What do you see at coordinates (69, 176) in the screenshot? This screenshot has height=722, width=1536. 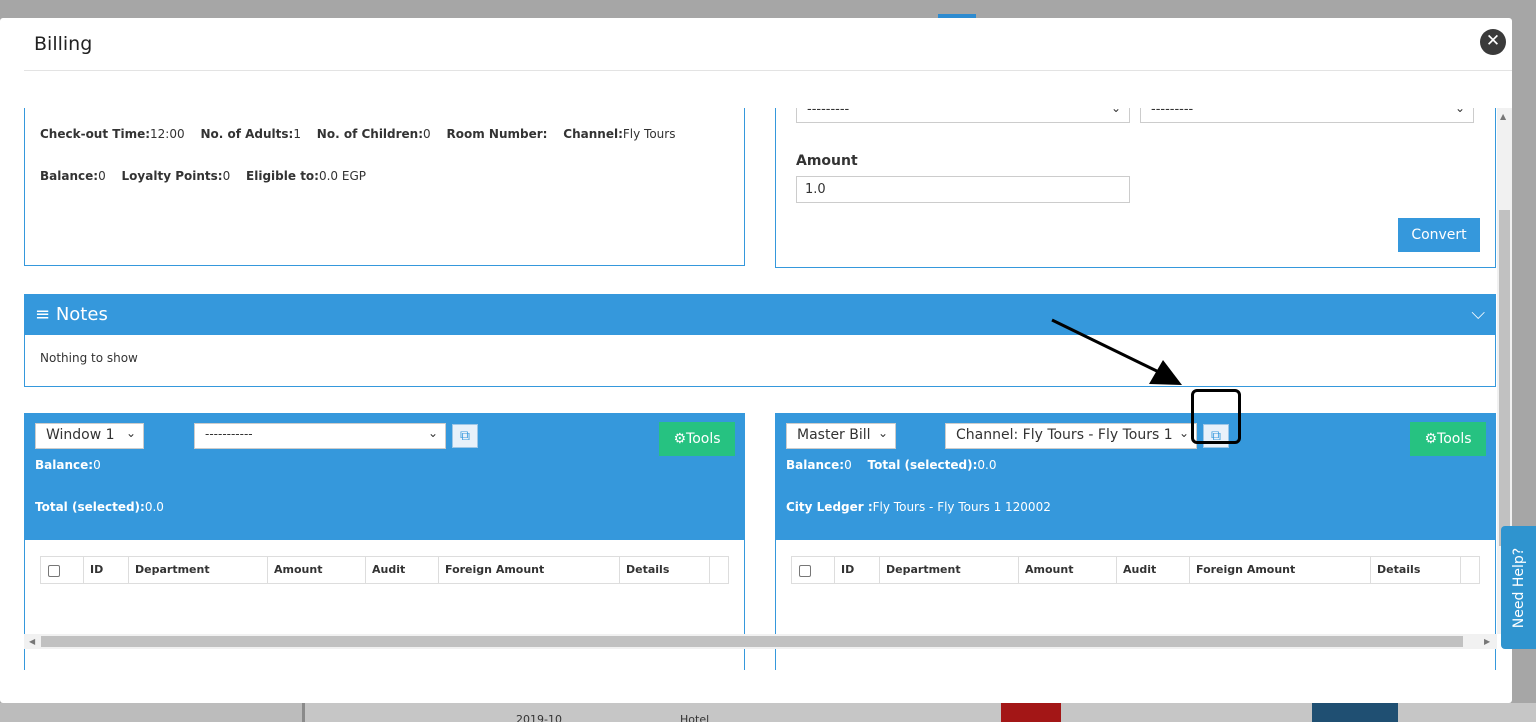 I see `info-label: Balance:` at bounding box center [69, 176].